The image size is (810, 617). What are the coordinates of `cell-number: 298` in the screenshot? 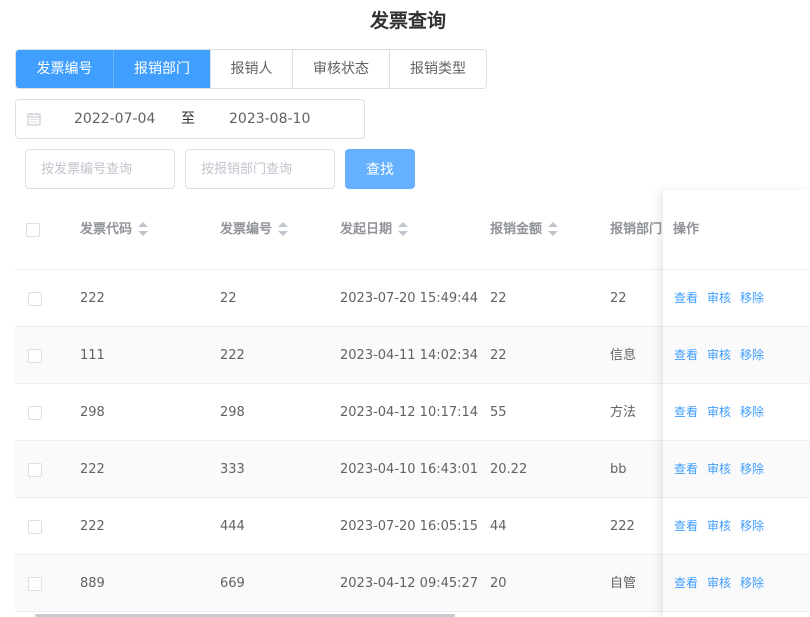 It's located at (232, 412).